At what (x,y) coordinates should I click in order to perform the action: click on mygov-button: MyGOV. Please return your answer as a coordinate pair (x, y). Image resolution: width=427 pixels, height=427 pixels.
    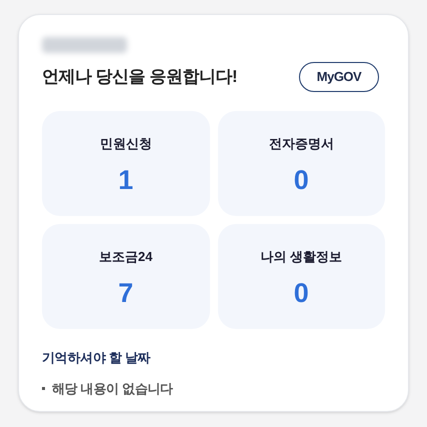
    Looking at the image, I should click on (339, 77).